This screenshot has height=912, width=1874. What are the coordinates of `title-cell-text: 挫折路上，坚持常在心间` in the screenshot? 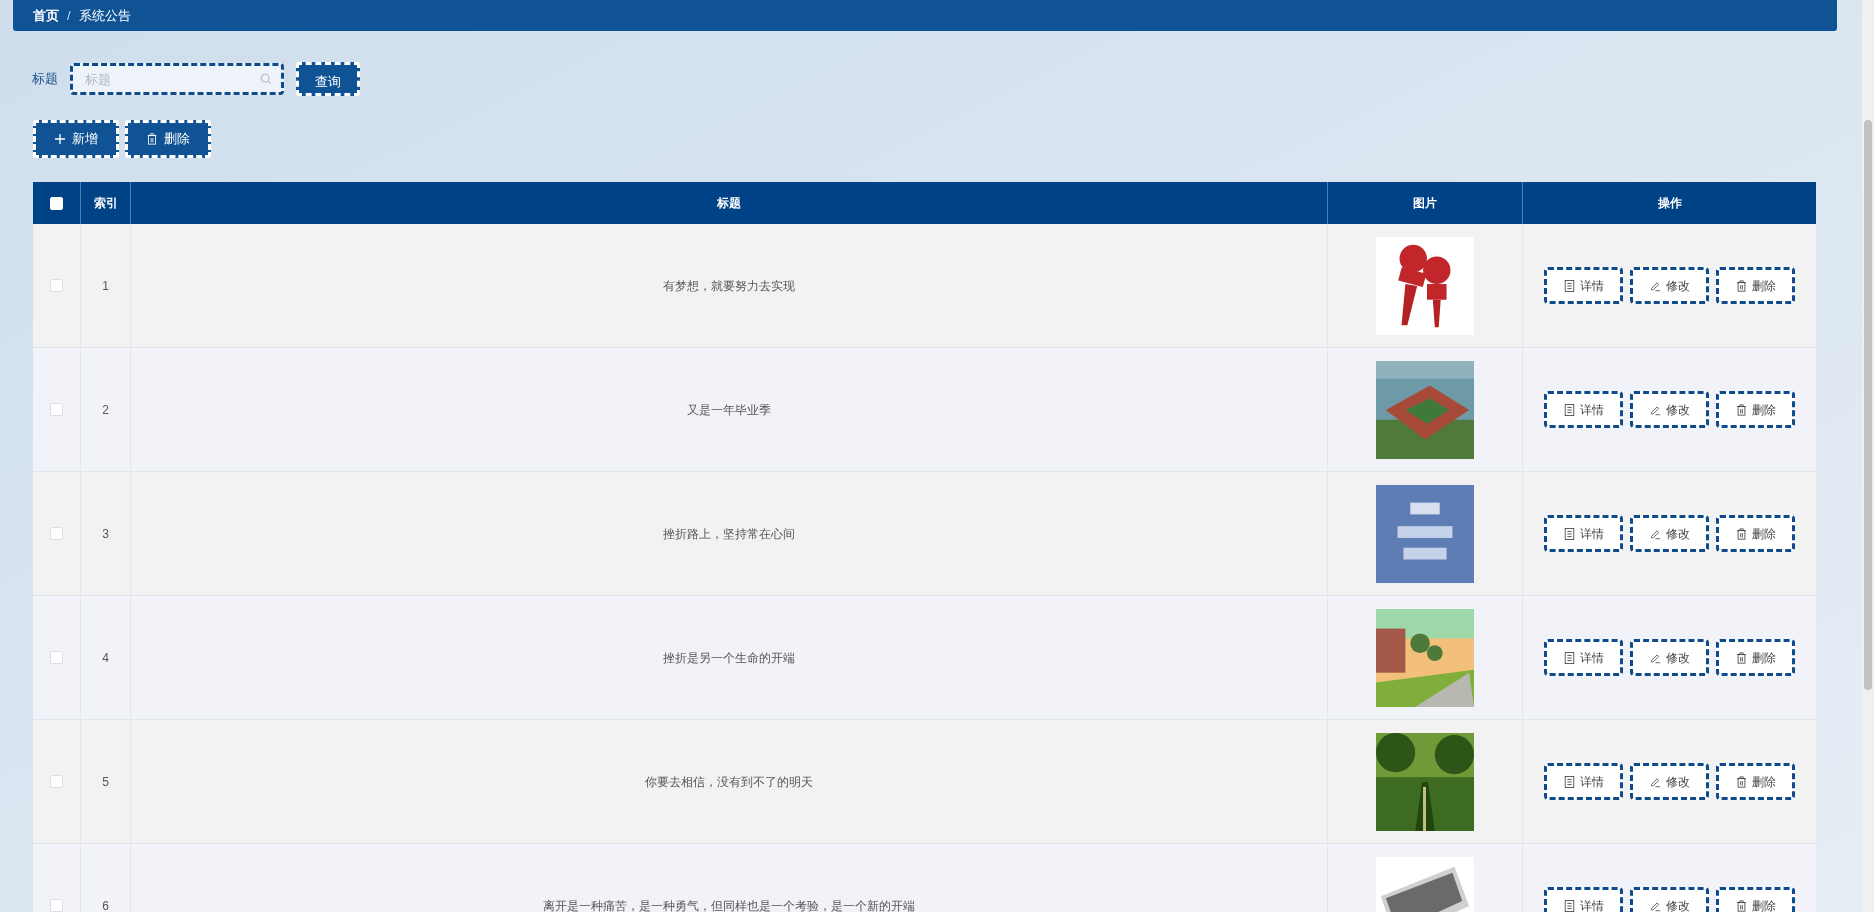 It's located at (729, 534).